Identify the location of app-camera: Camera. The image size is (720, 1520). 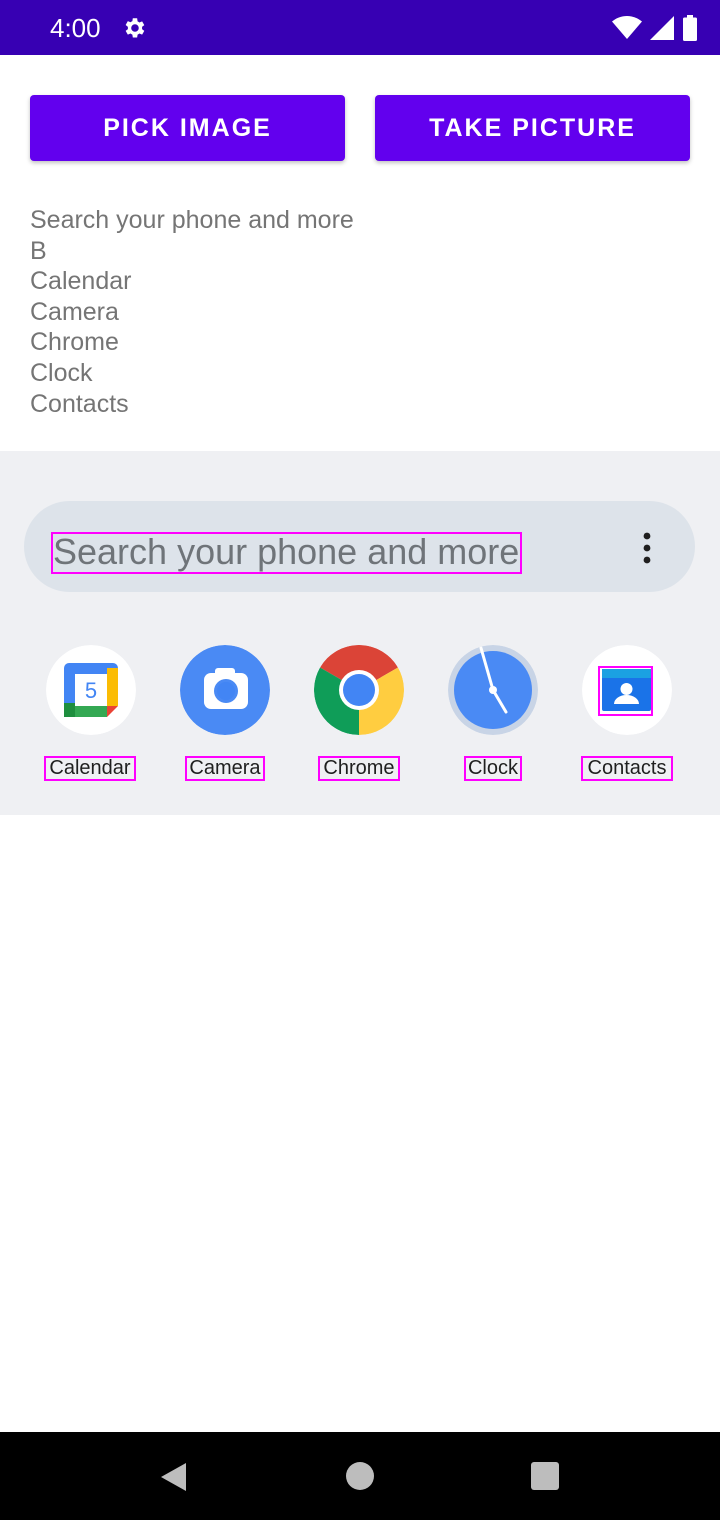
(225, 715).